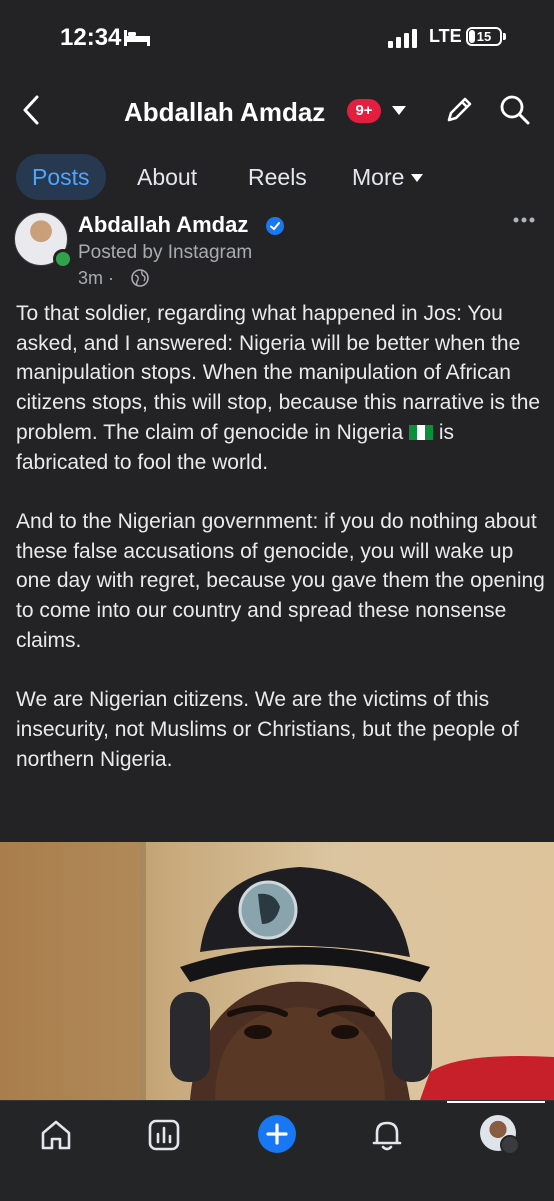 This screenshot has width=554, height=1201. I want to click on home-icon, so click(56, 1135).